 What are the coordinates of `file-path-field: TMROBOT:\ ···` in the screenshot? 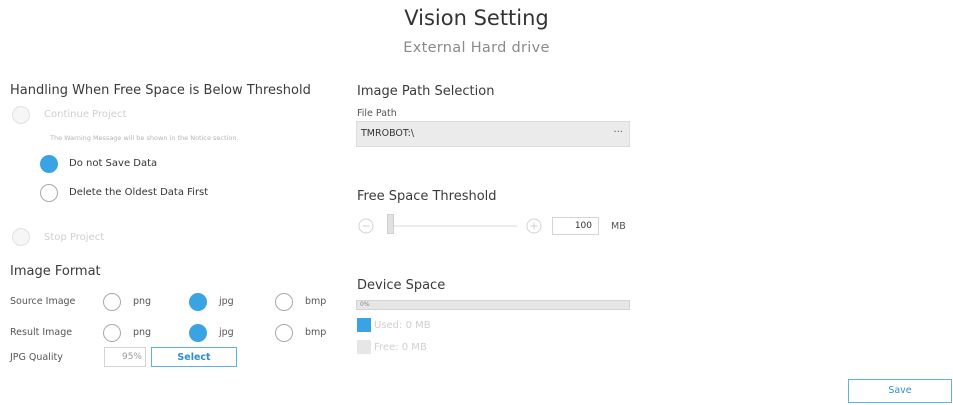 It's located at (493, 134).